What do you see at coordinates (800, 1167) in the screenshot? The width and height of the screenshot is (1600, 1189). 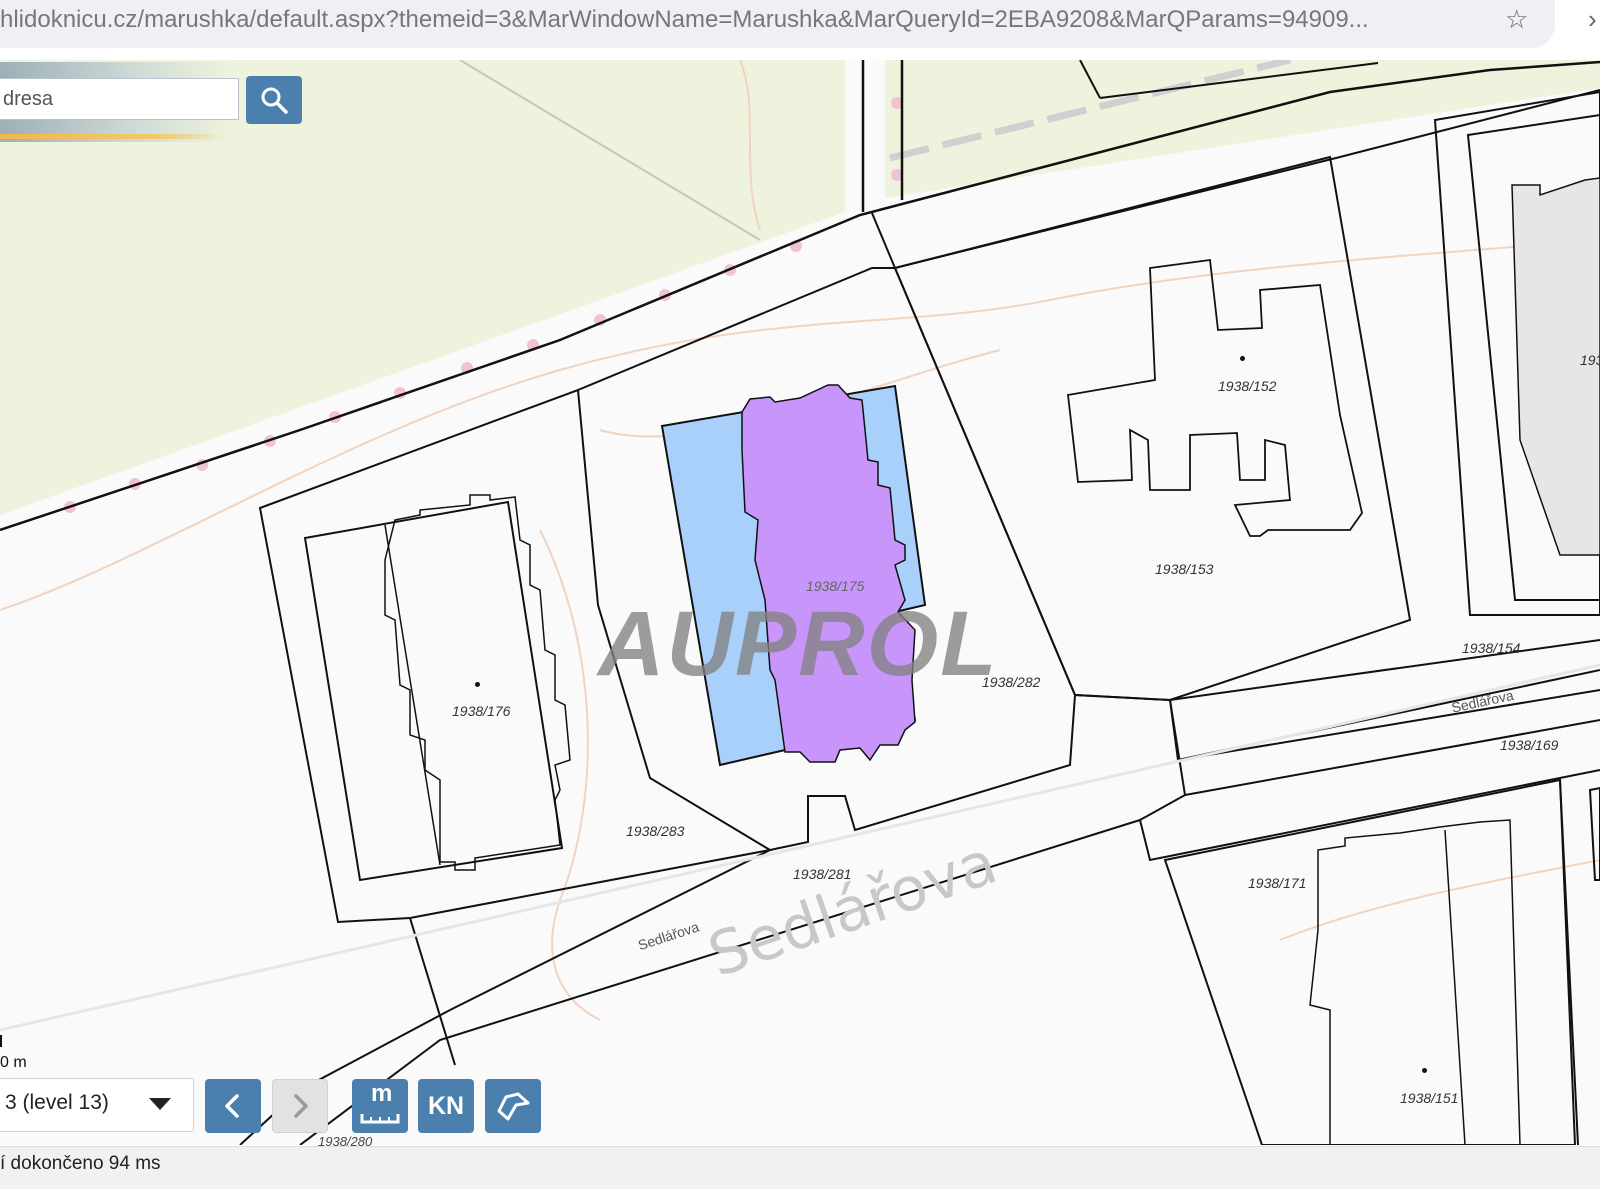 I see `status-bar: í dokončeno 94 ms` at bounding box center [800, 1167].